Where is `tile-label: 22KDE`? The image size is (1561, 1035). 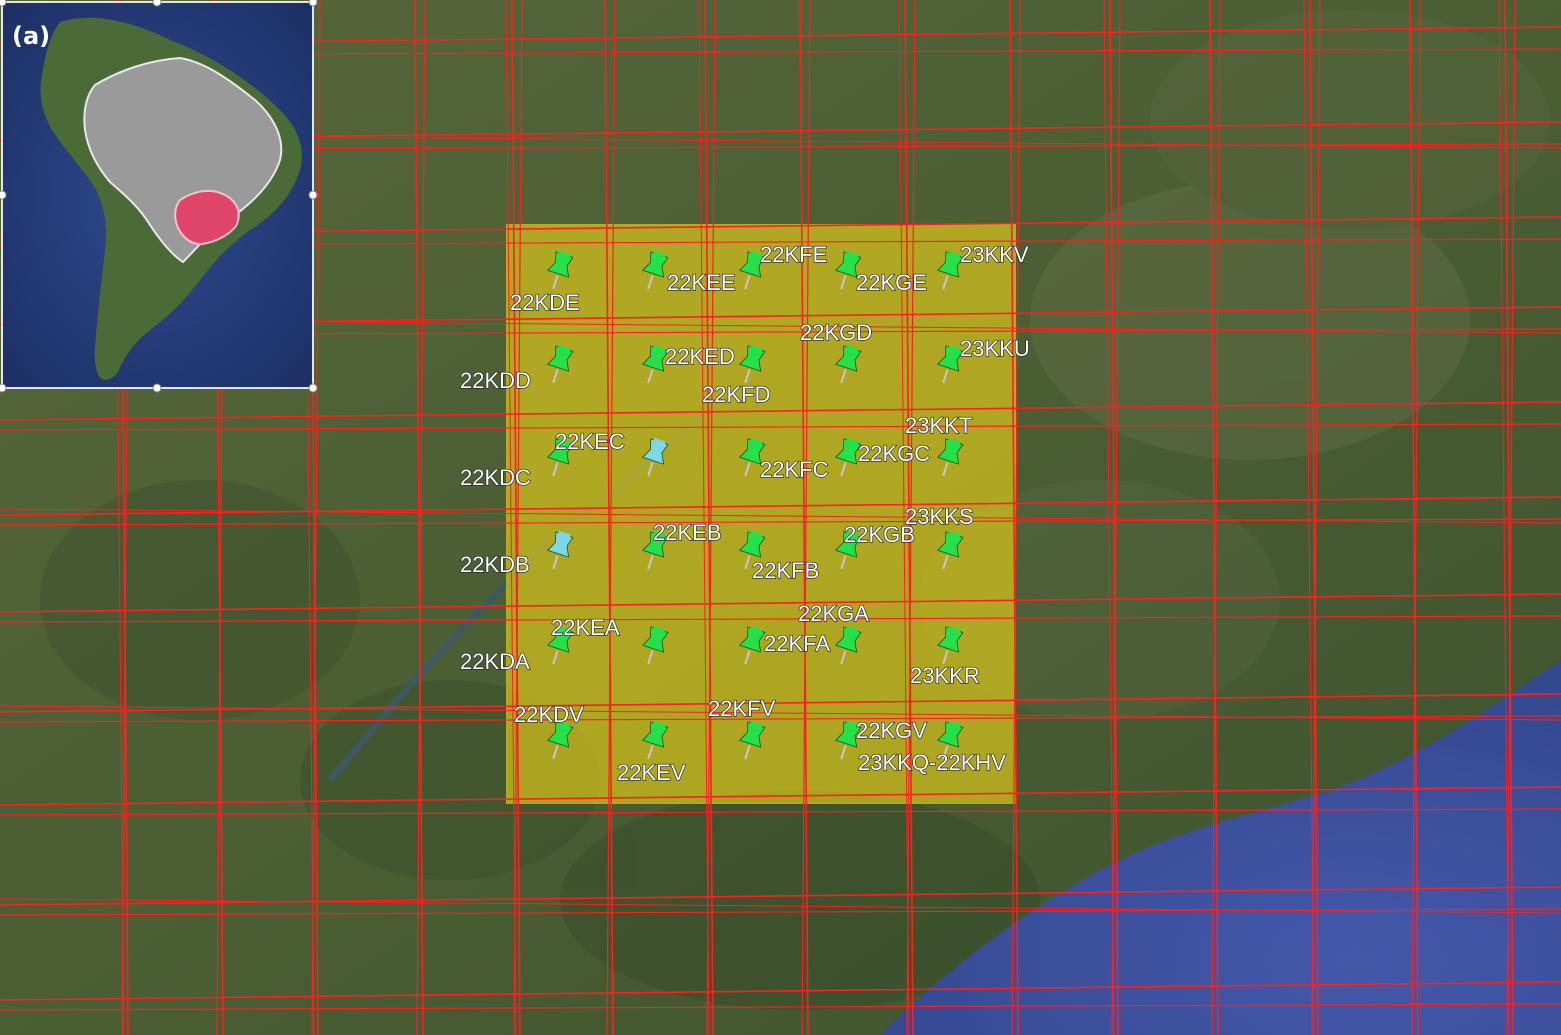 tile-label: 22KDE is located at coordinates (545, 302).